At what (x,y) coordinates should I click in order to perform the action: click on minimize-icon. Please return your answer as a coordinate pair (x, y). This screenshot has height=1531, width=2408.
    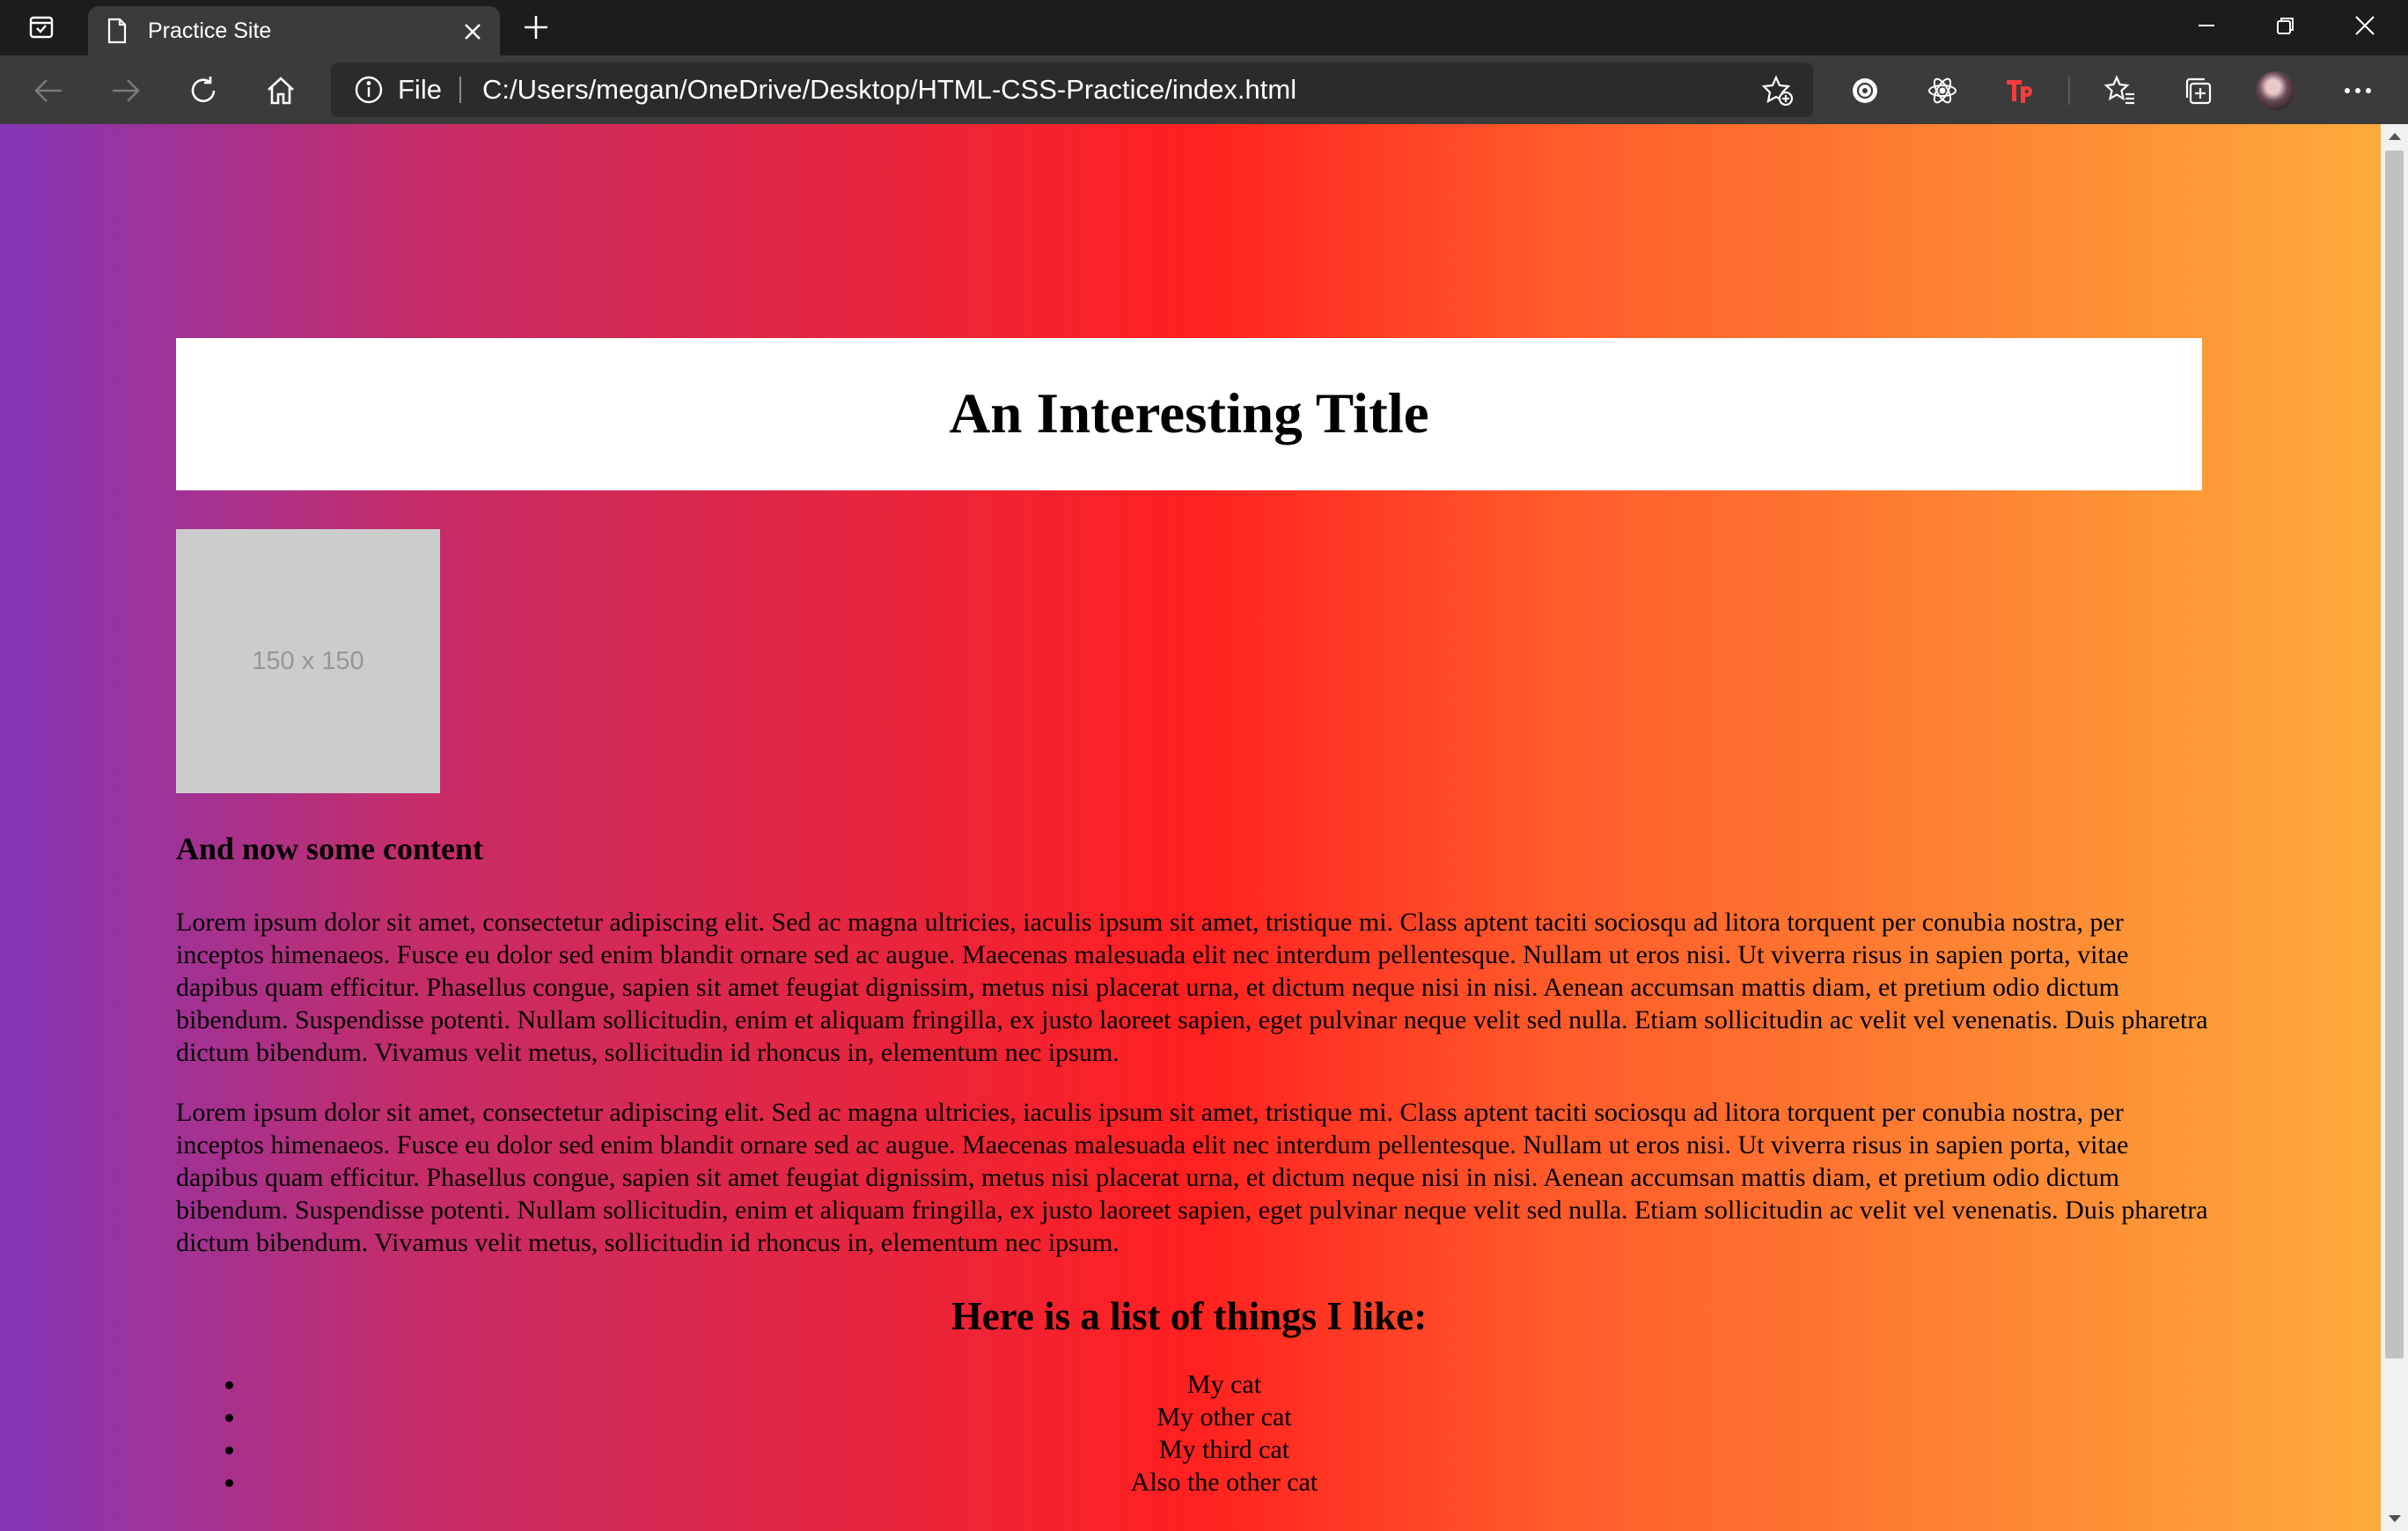
    Looking at the image, I should click on (2206, 25).